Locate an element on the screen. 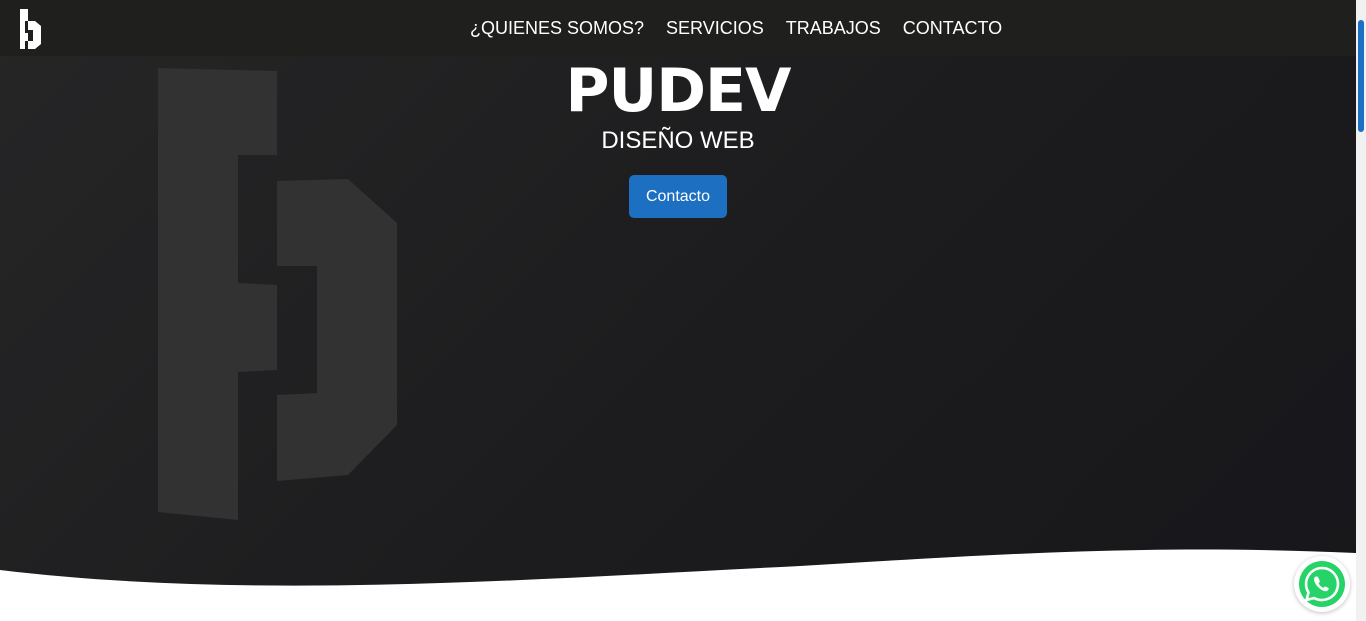 This screenshot has height=621, width=1366. whatsapp-icon is located at coordinates (1322, 584).